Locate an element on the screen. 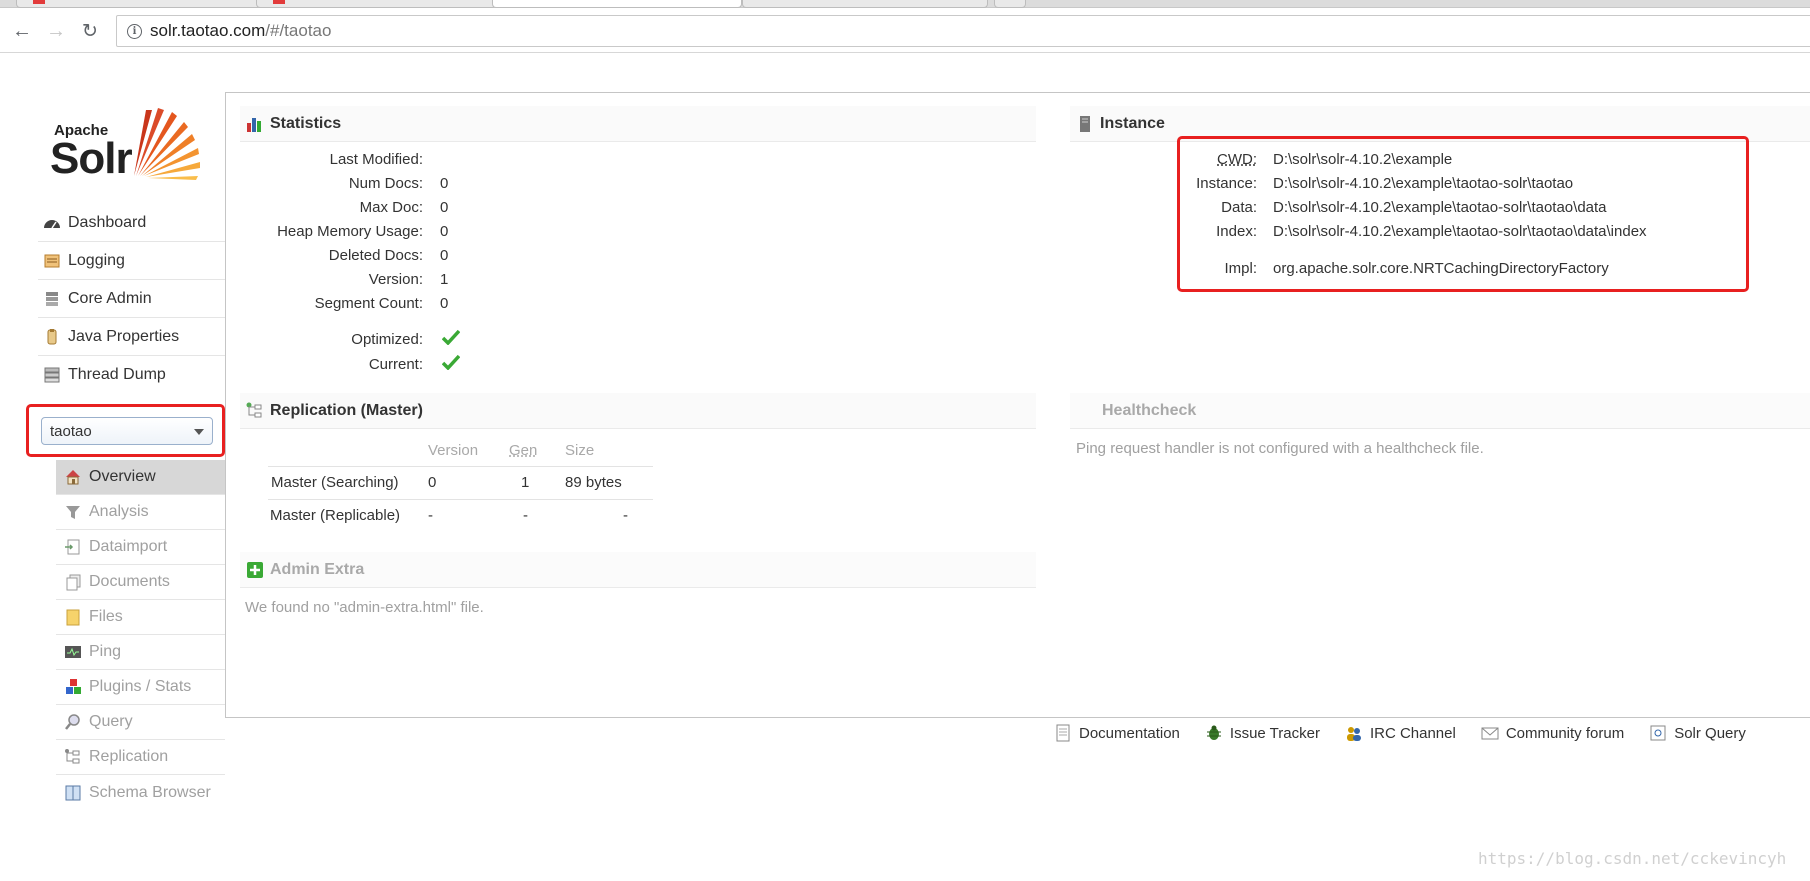  dataimport-icon is located at coordinates (72, 547).